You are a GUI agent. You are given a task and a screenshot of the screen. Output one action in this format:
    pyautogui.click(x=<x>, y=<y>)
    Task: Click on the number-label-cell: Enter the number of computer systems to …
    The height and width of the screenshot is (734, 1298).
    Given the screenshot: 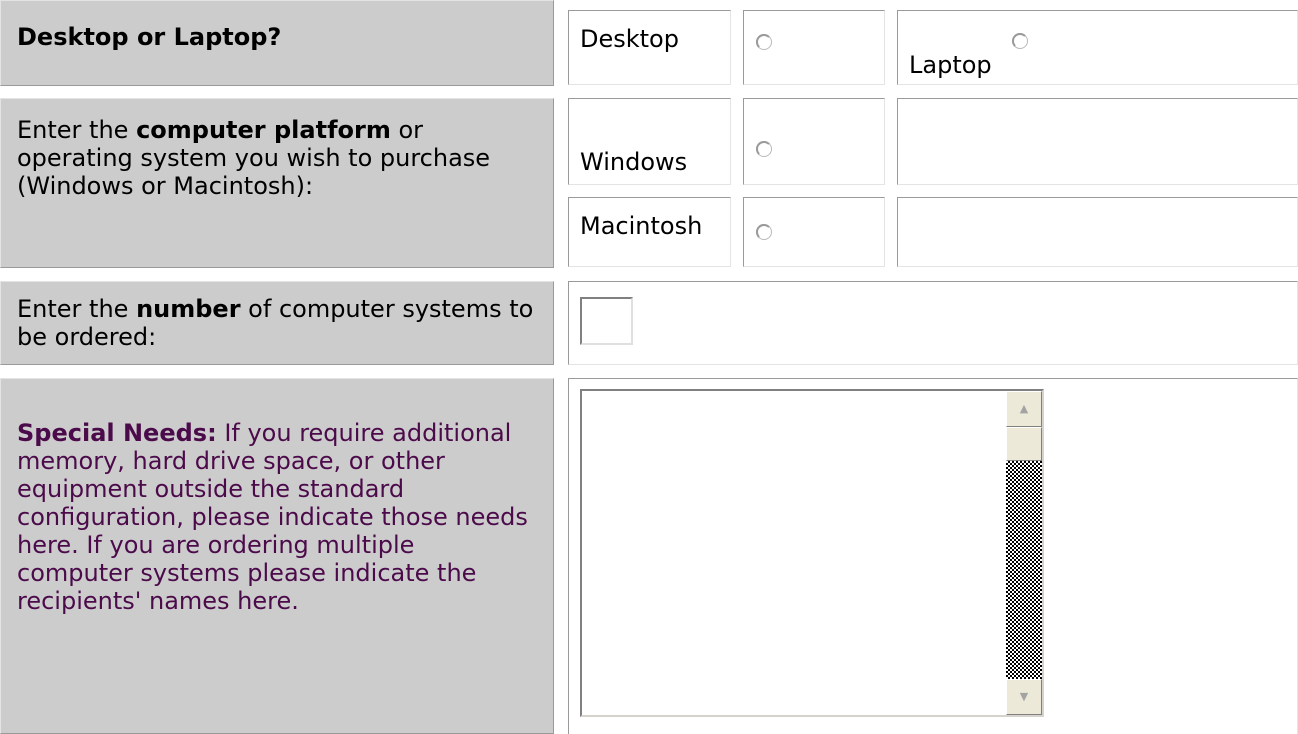 What is the action you would take?
    pyautogui.click(x=277, y=323)
    